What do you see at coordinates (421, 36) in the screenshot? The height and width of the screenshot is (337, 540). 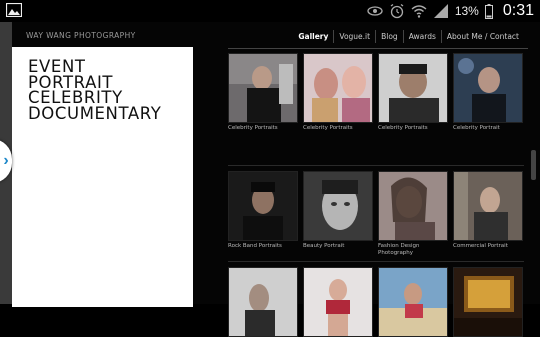 I see `nav-awards: Awards` at bounding box center [421, 36].